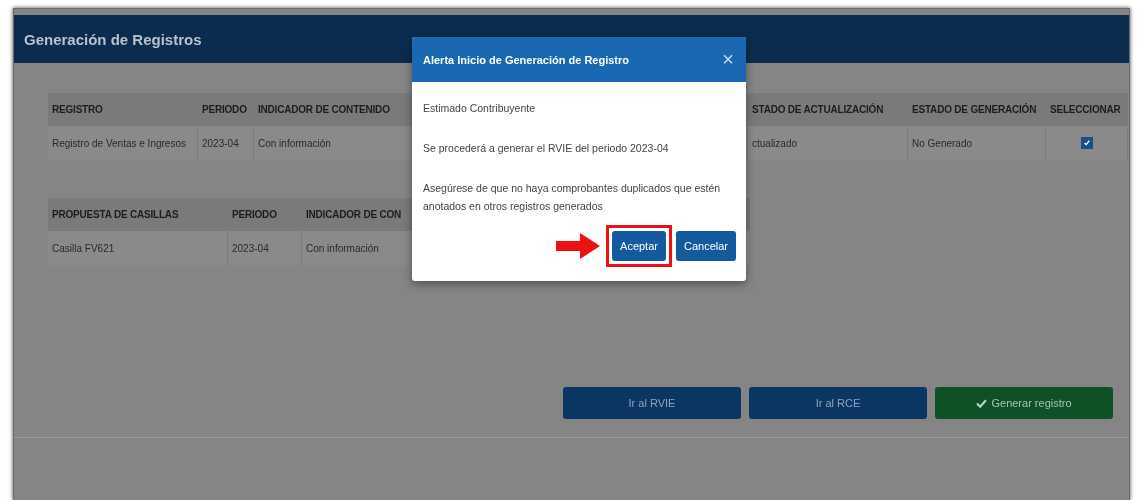  What do you see at coordinates (828, 109) in the screenshot?
I see `column-header: STADO DE ACTUALIZACIÓN` at bounding box center [828, 109].